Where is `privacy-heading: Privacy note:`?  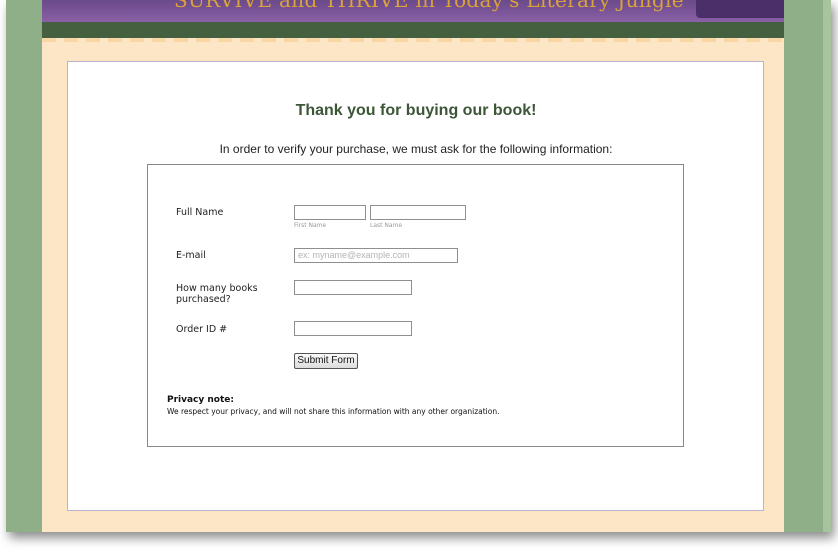
privacy-heading: Privacy note: is located at coordinates (200, 400).